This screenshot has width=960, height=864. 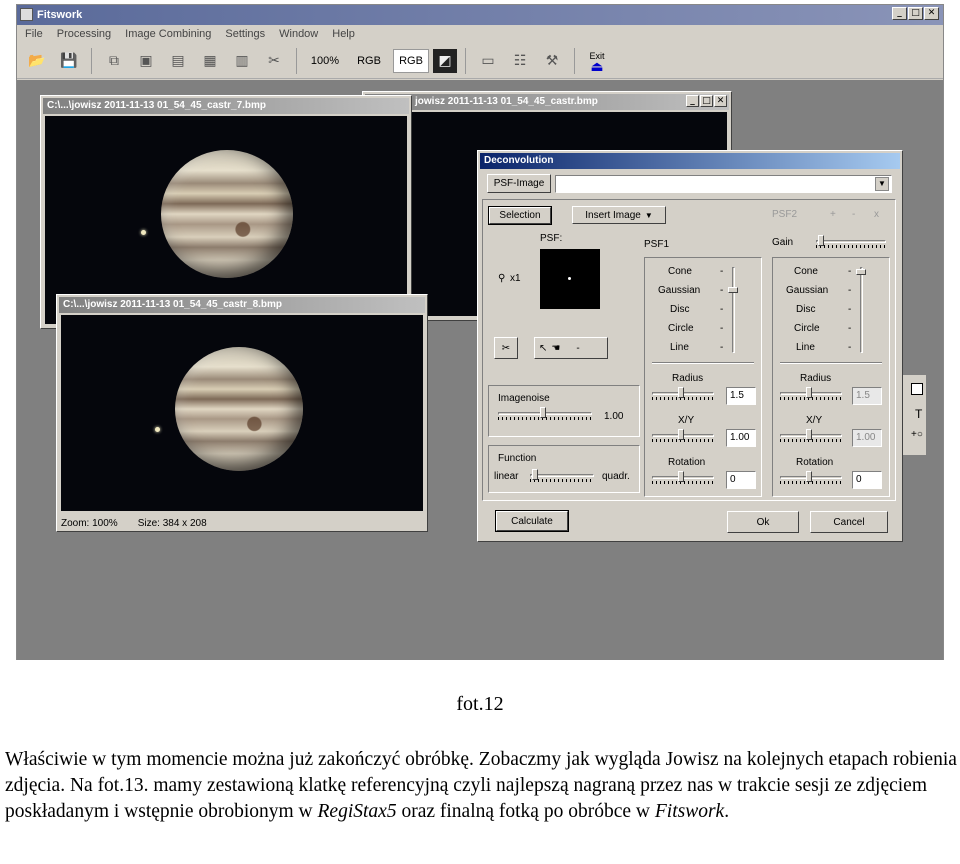 What do you see at coordinates (833, 214) in the screenshot?
I see `psf2-add-button: +` at bounding box center [833, 214].